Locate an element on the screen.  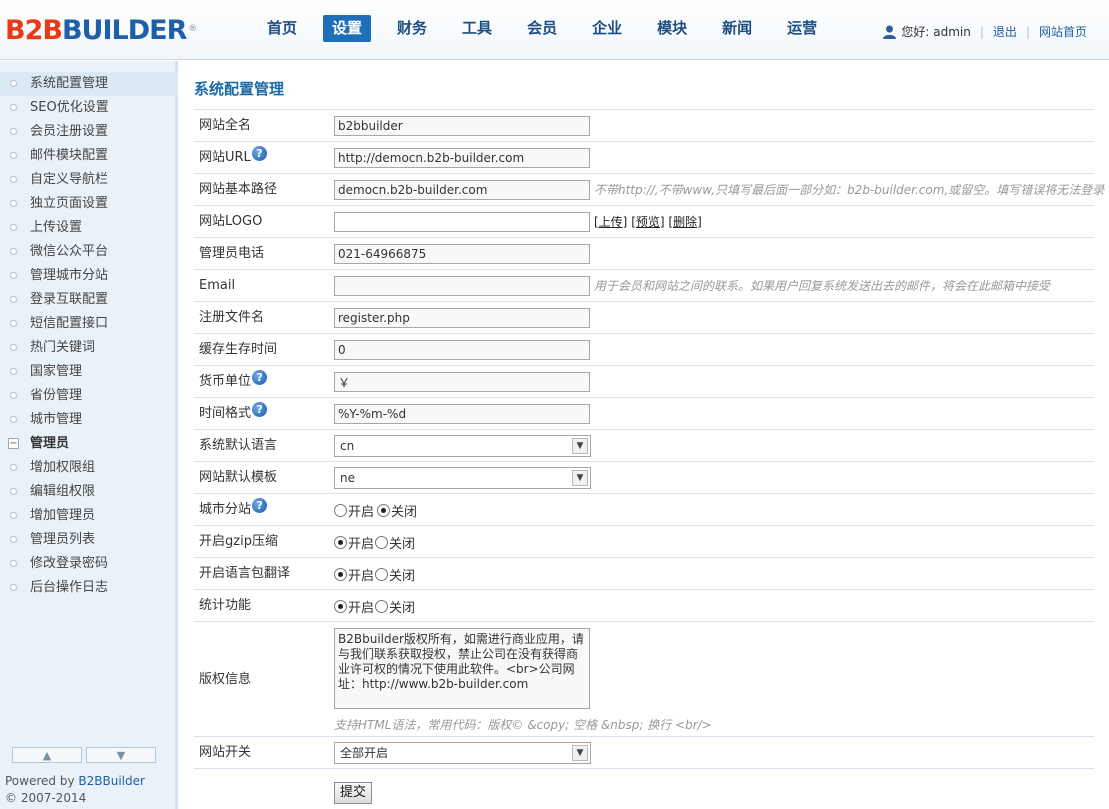
form-row-time-format: 时间格式? is located at coordinates (644, 414).